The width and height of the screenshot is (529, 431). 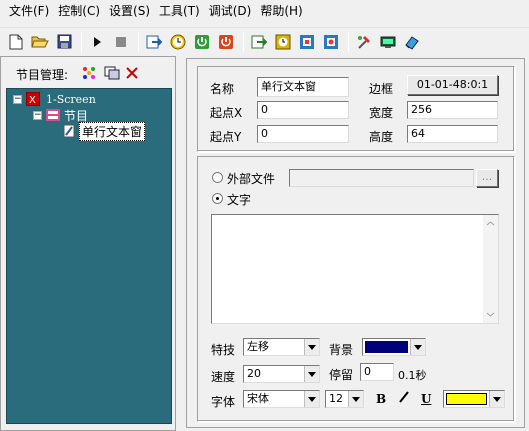 What do you see at coordinates (223, 402) in the screenshot?
I see `font-label: 字体` at bounding box center [223, 402].